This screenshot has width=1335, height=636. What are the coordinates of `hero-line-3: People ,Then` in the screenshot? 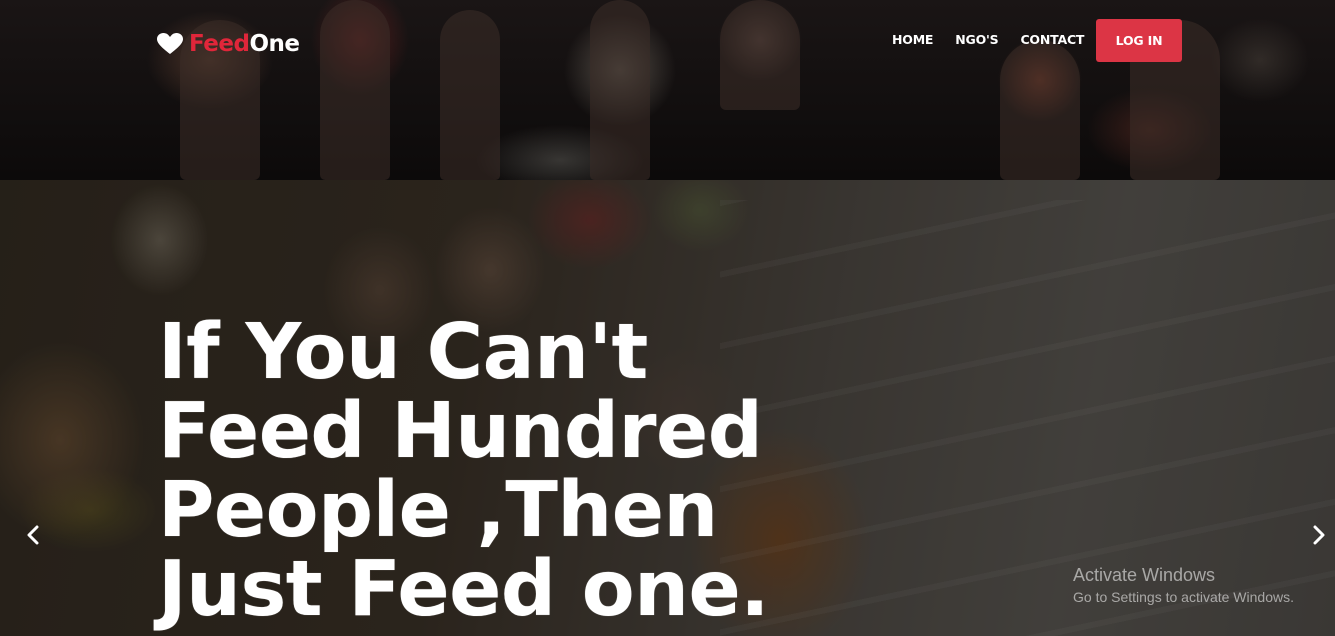 It's located at (438, 510).